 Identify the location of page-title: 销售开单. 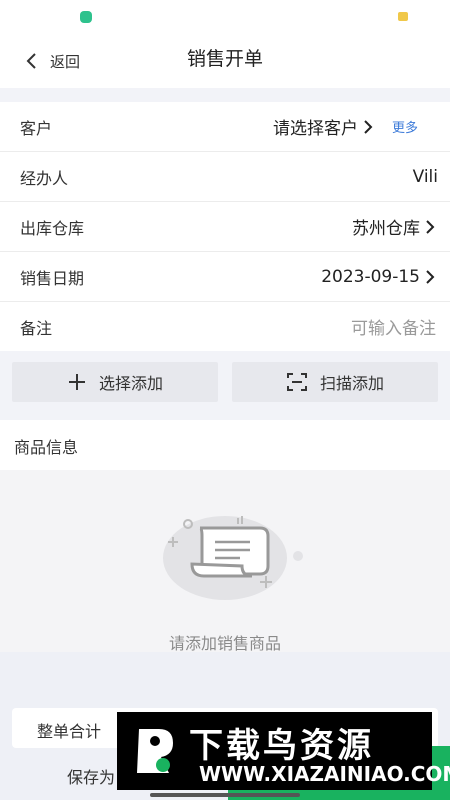
(224, 59).